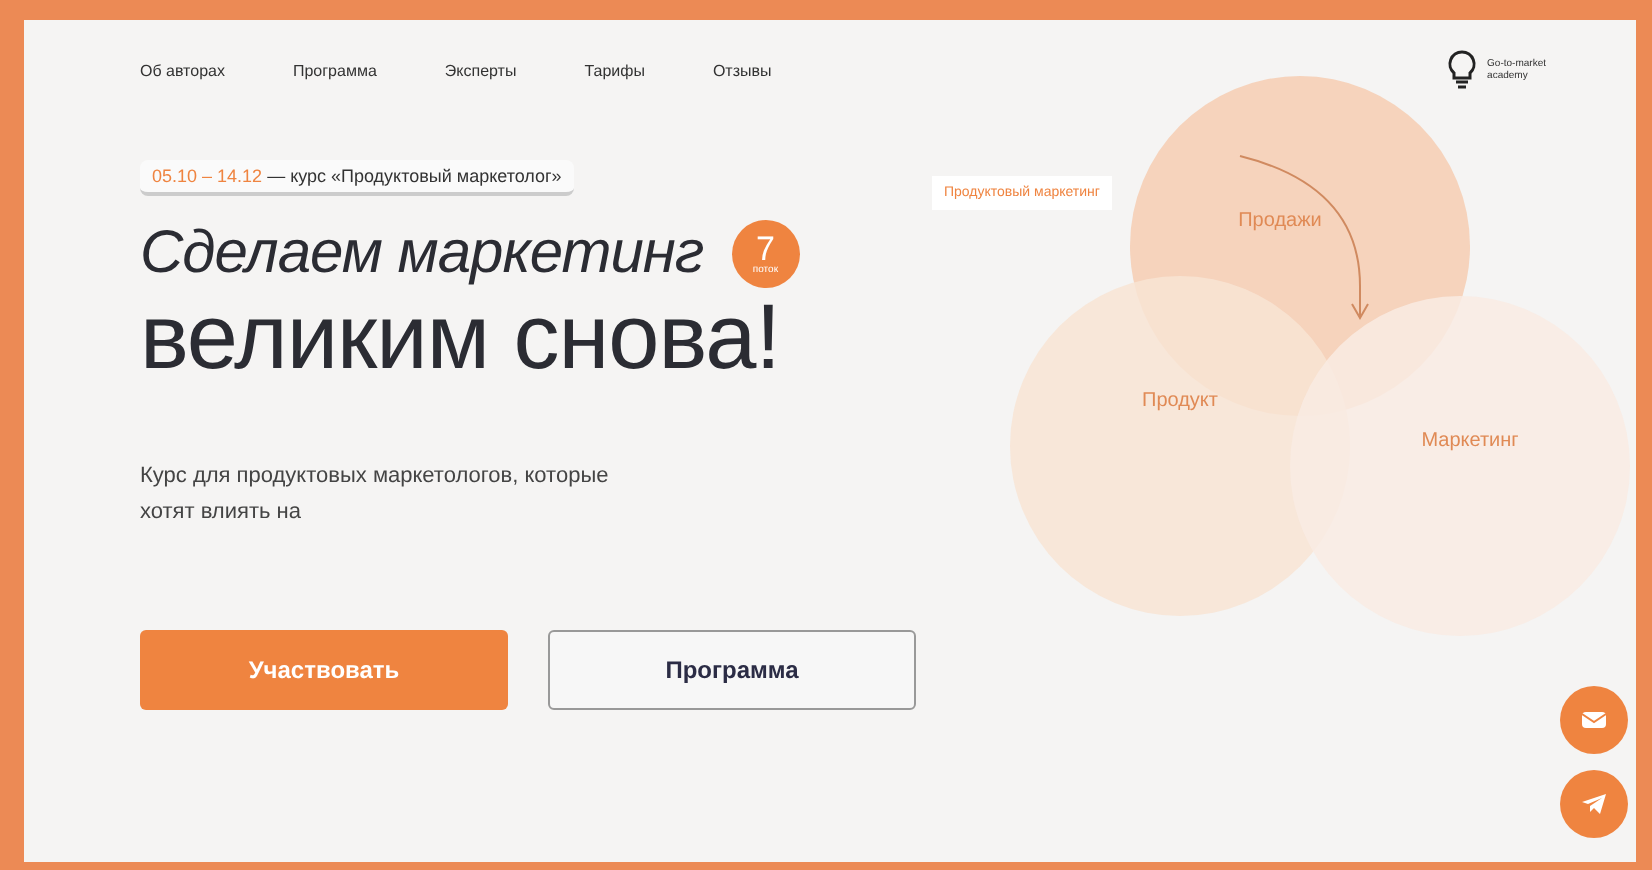  I want to click on program-button: Программа, so click(732, 670).